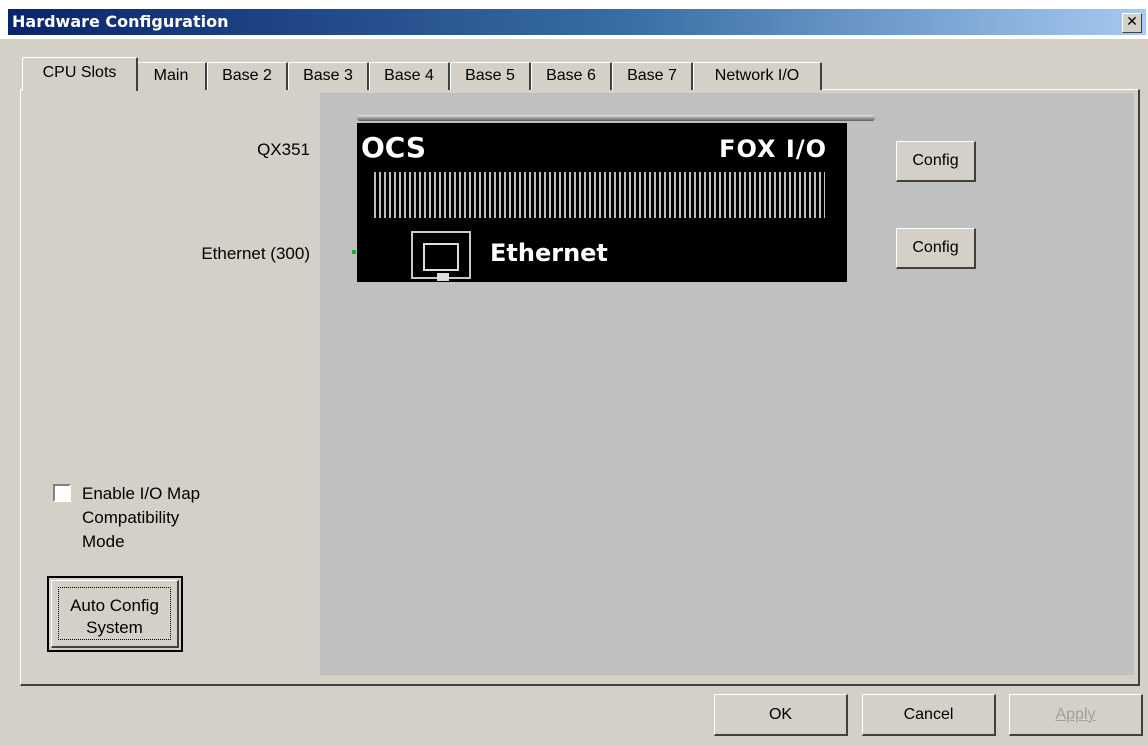 The width and height of the screenshot is (1148, 746). I want to click on tab-base-3: Base 3, so click(328, 76).